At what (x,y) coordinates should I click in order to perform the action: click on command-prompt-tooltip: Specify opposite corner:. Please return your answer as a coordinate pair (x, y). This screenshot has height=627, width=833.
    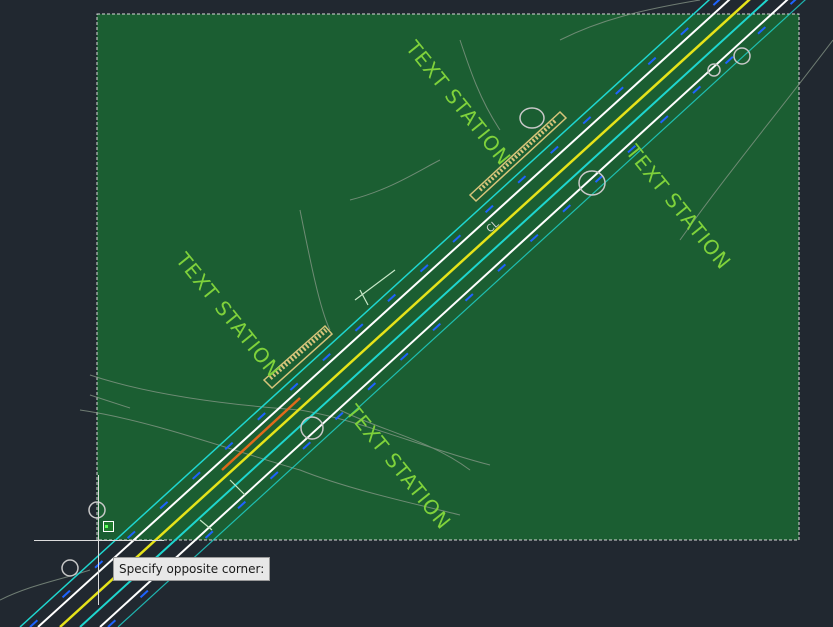
    Looking at the image, I should click on (192, 569).